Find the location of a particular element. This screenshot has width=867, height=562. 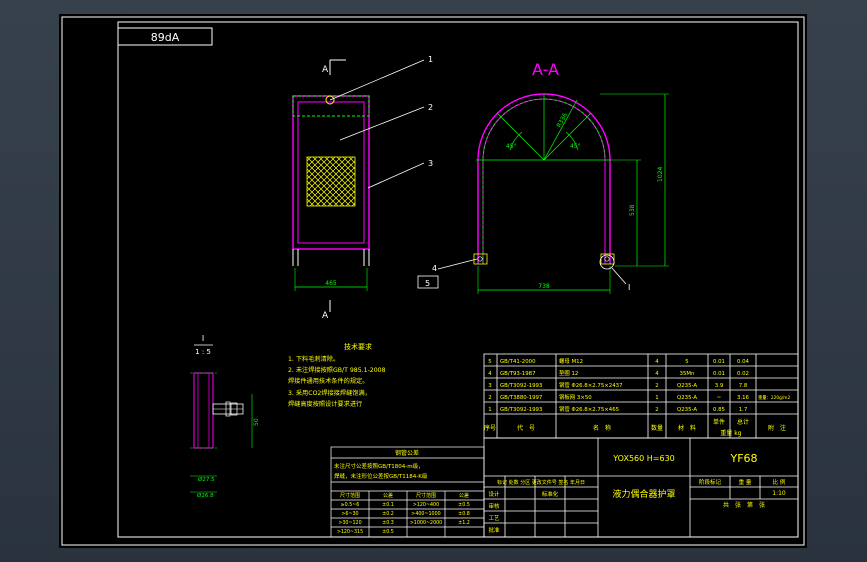

callout-1: 1 is located at coordinates (430, 59).